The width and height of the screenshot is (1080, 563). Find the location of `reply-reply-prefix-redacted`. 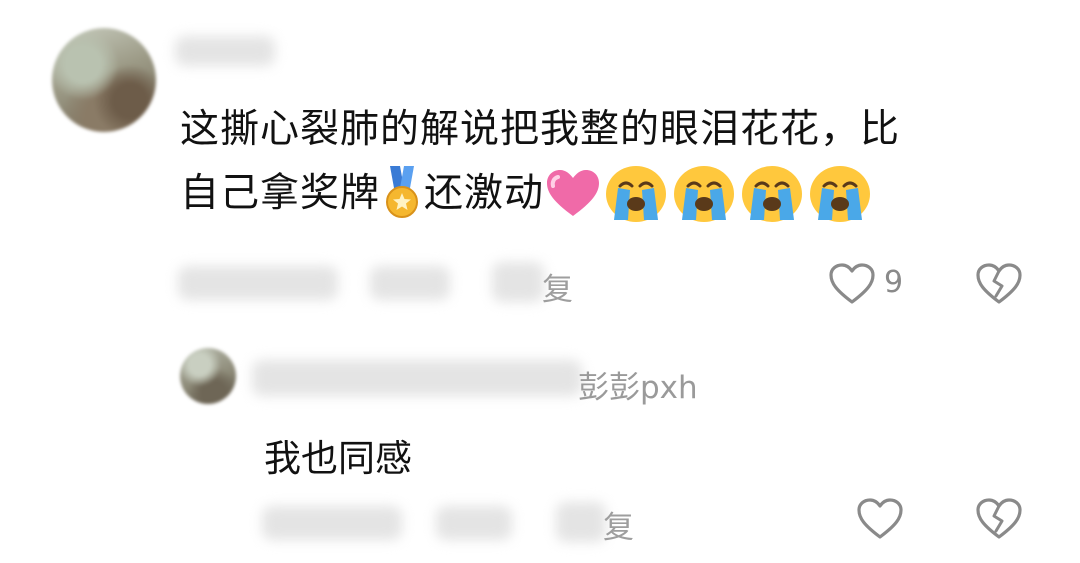

reply-reply-prefix-redacted is located at coordinates (581, 522).